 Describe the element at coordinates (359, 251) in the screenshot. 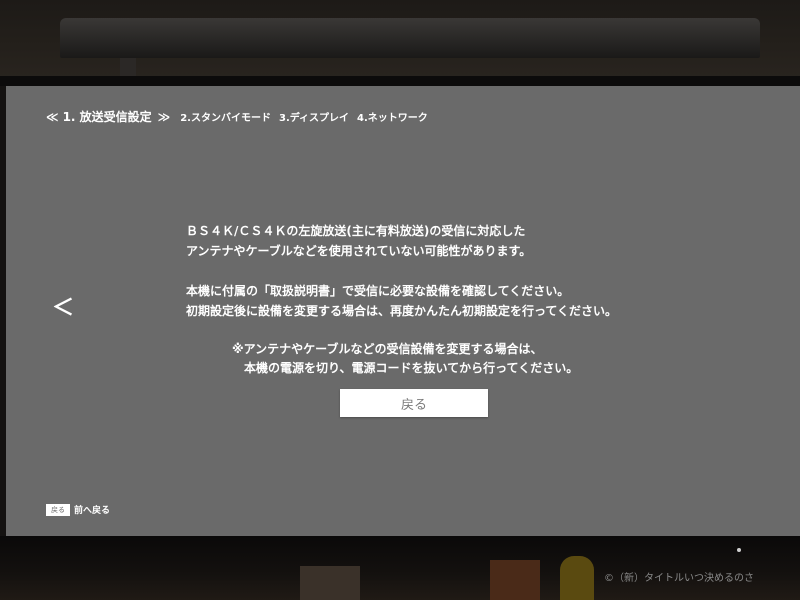

I see `message-line-2: アンテナやケーブルなどを使用されていない可能性があります。` at that location.